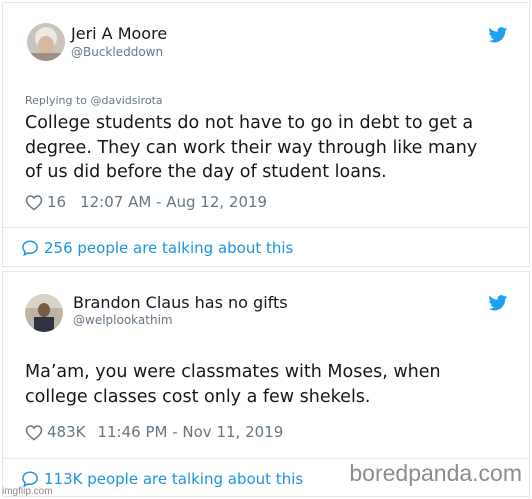  I want to click on tweet-meta: 483K 11:46 PM - Nov 11, 2019, so click(154, 432).